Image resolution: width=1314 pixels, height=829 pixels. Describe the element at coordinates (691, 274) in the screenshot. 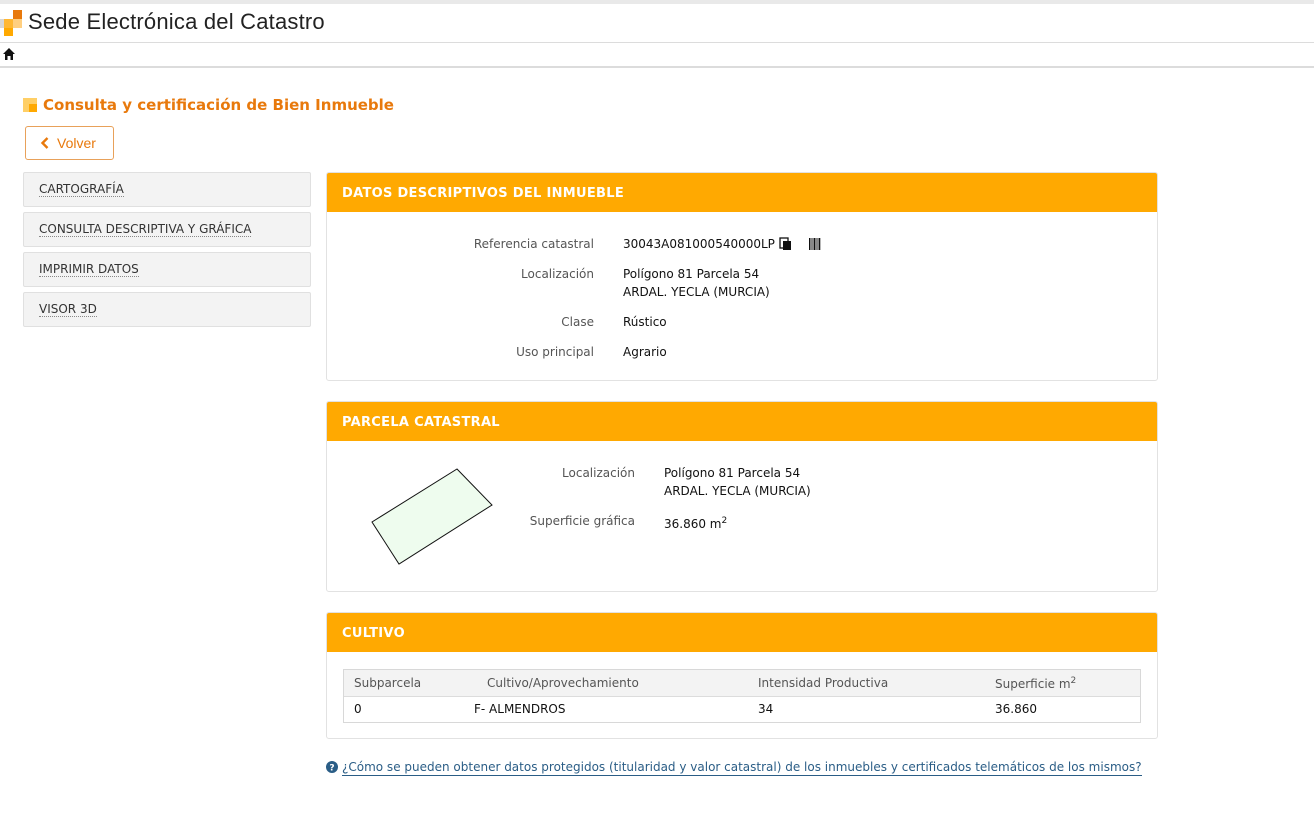

I see `localizacion-line1: Polígono 81 Parcela 54` at that location.